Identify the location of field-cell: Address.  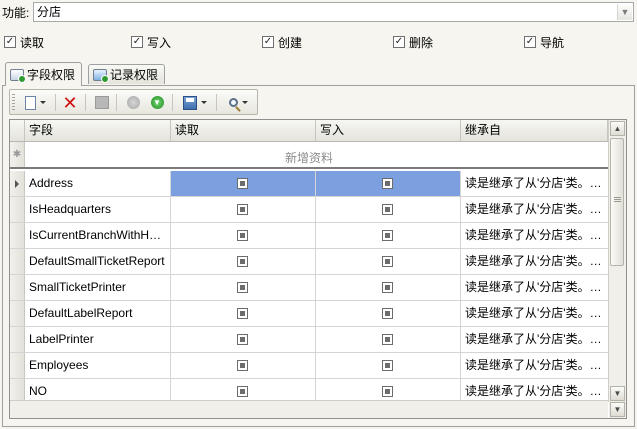
(98, 183).